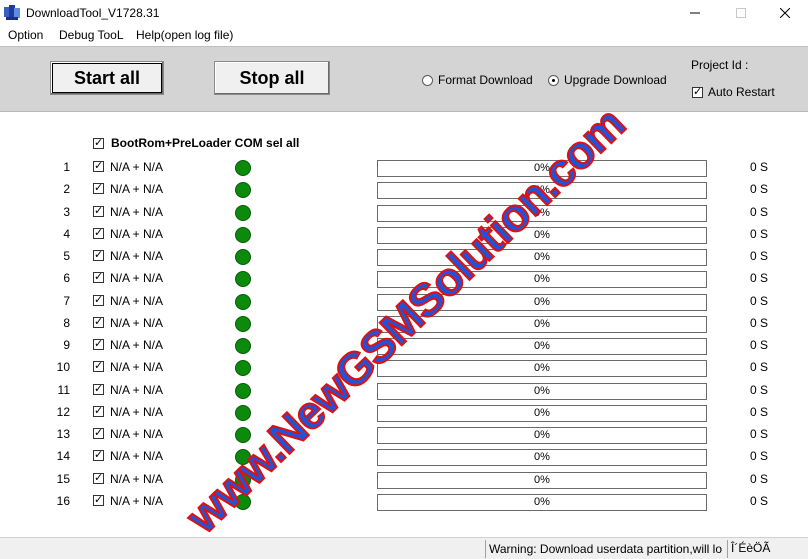 Image resolution: width=808 pixels, height=559 pixels. I want to click on format-download-radio: Format Download, so click(477, 80).